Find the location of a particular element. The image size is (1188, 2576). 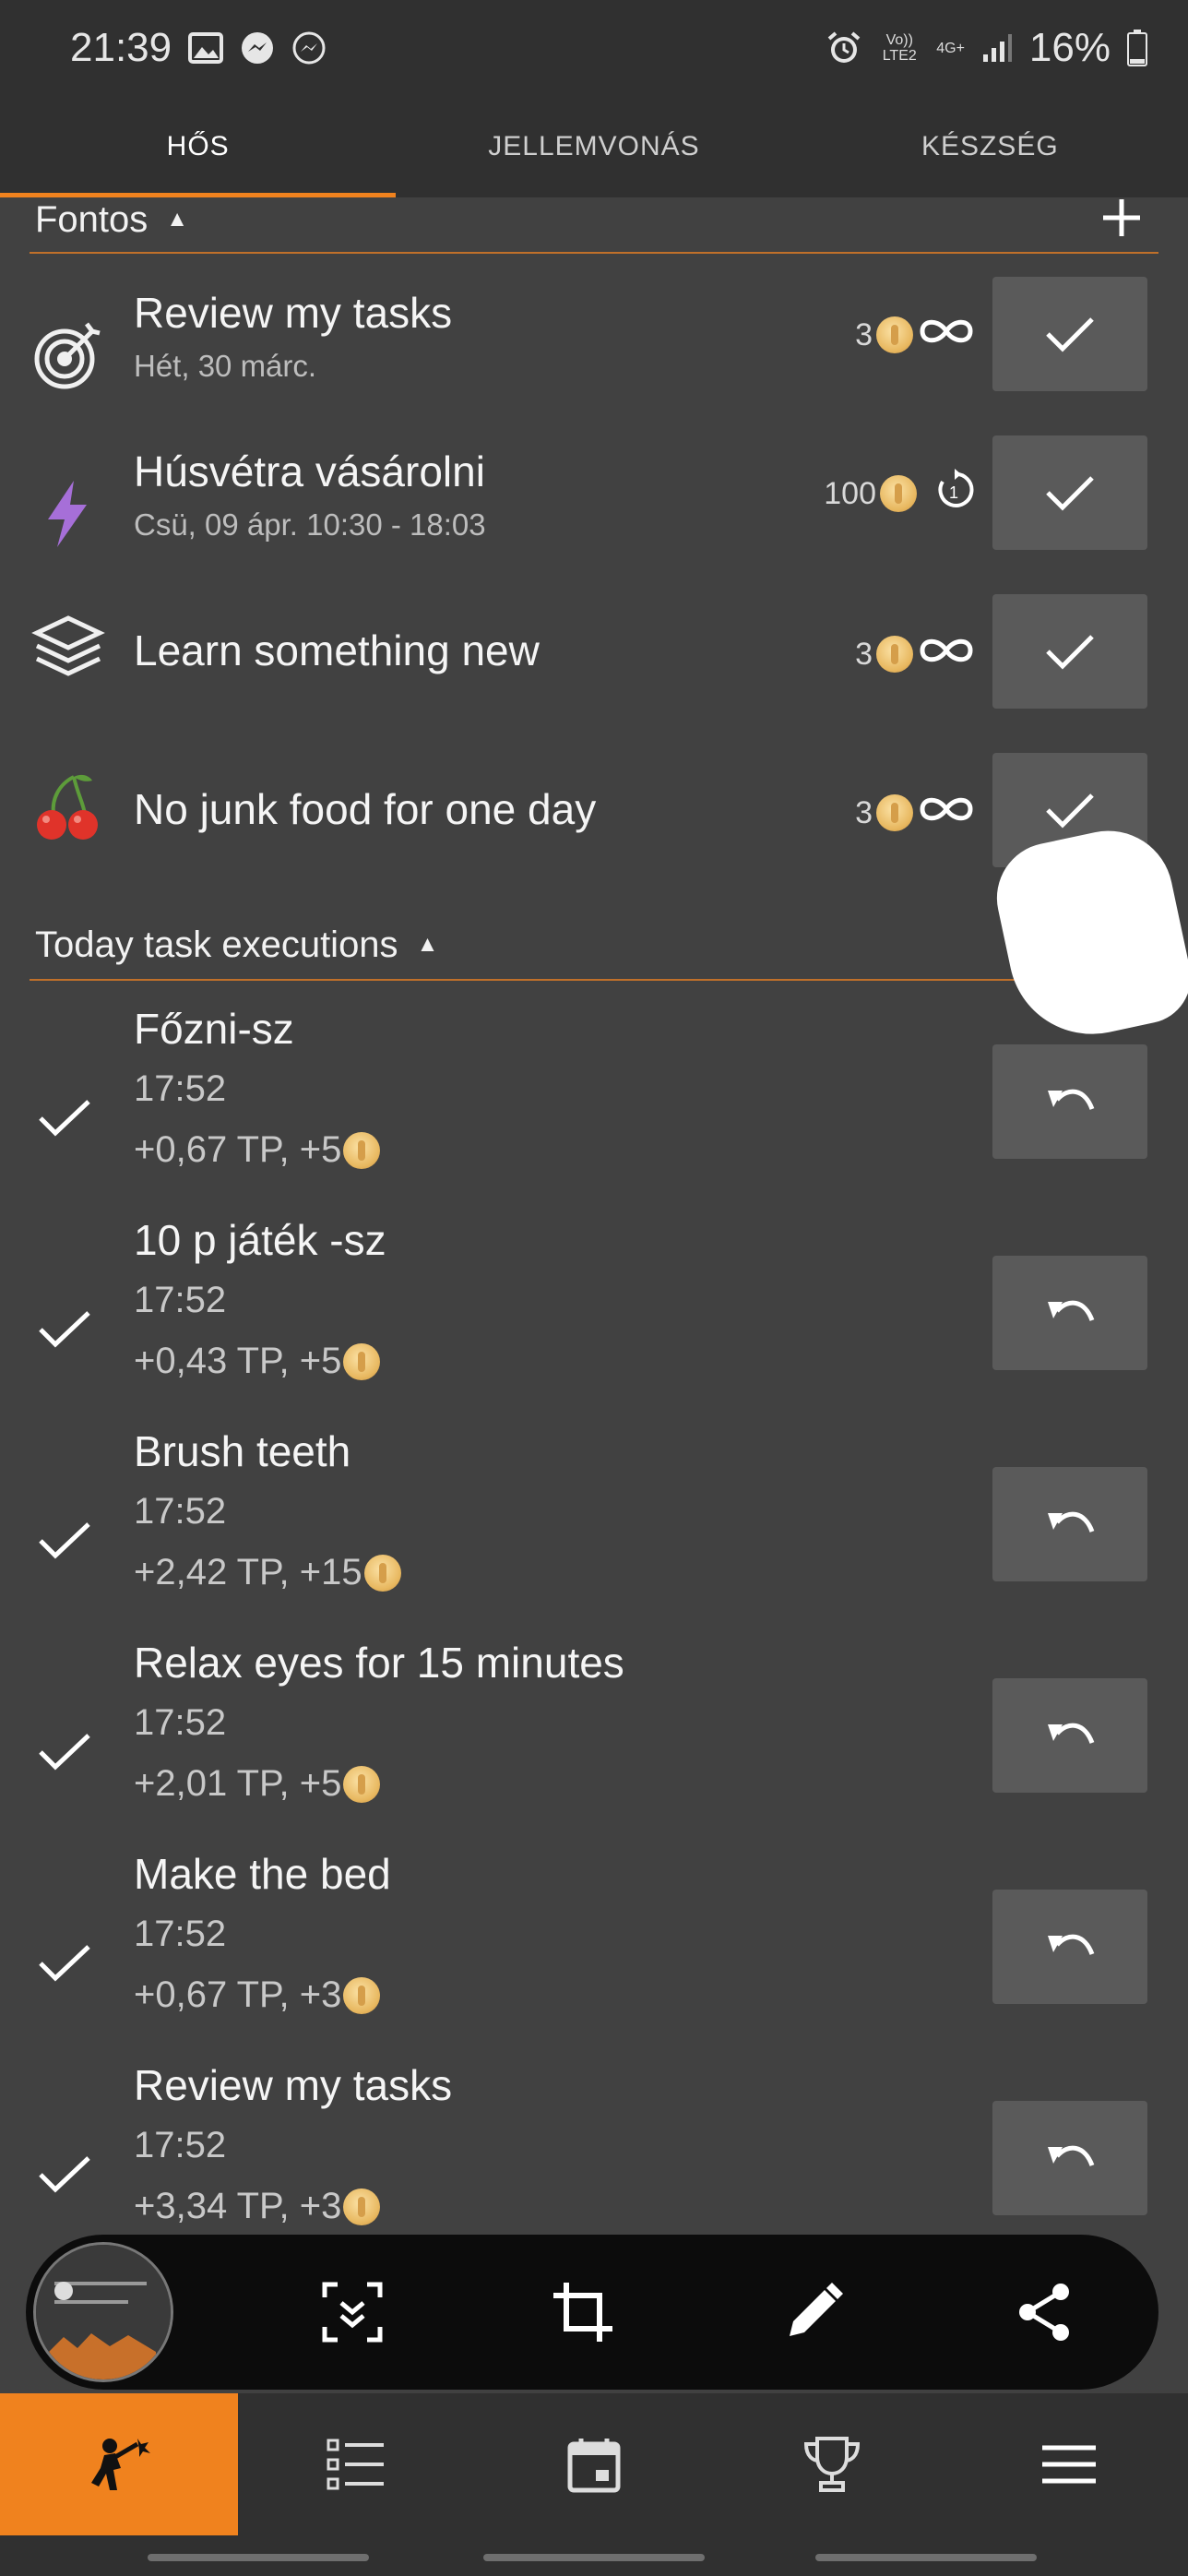

section-title: Fontos is located at coordinates (91, 219).